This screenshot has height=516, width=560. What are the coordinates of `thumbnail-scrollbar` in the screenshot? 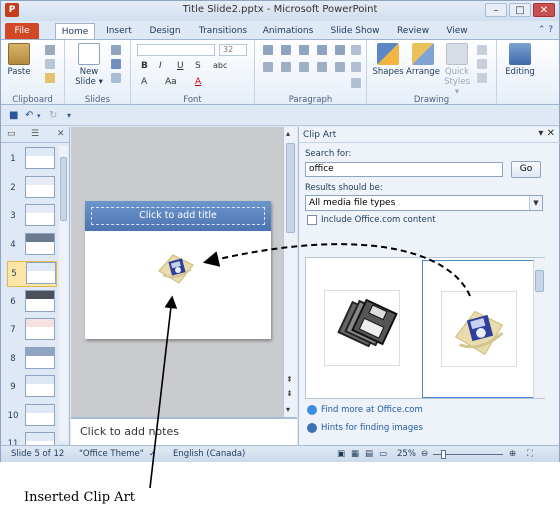 It's located at (63, 293).